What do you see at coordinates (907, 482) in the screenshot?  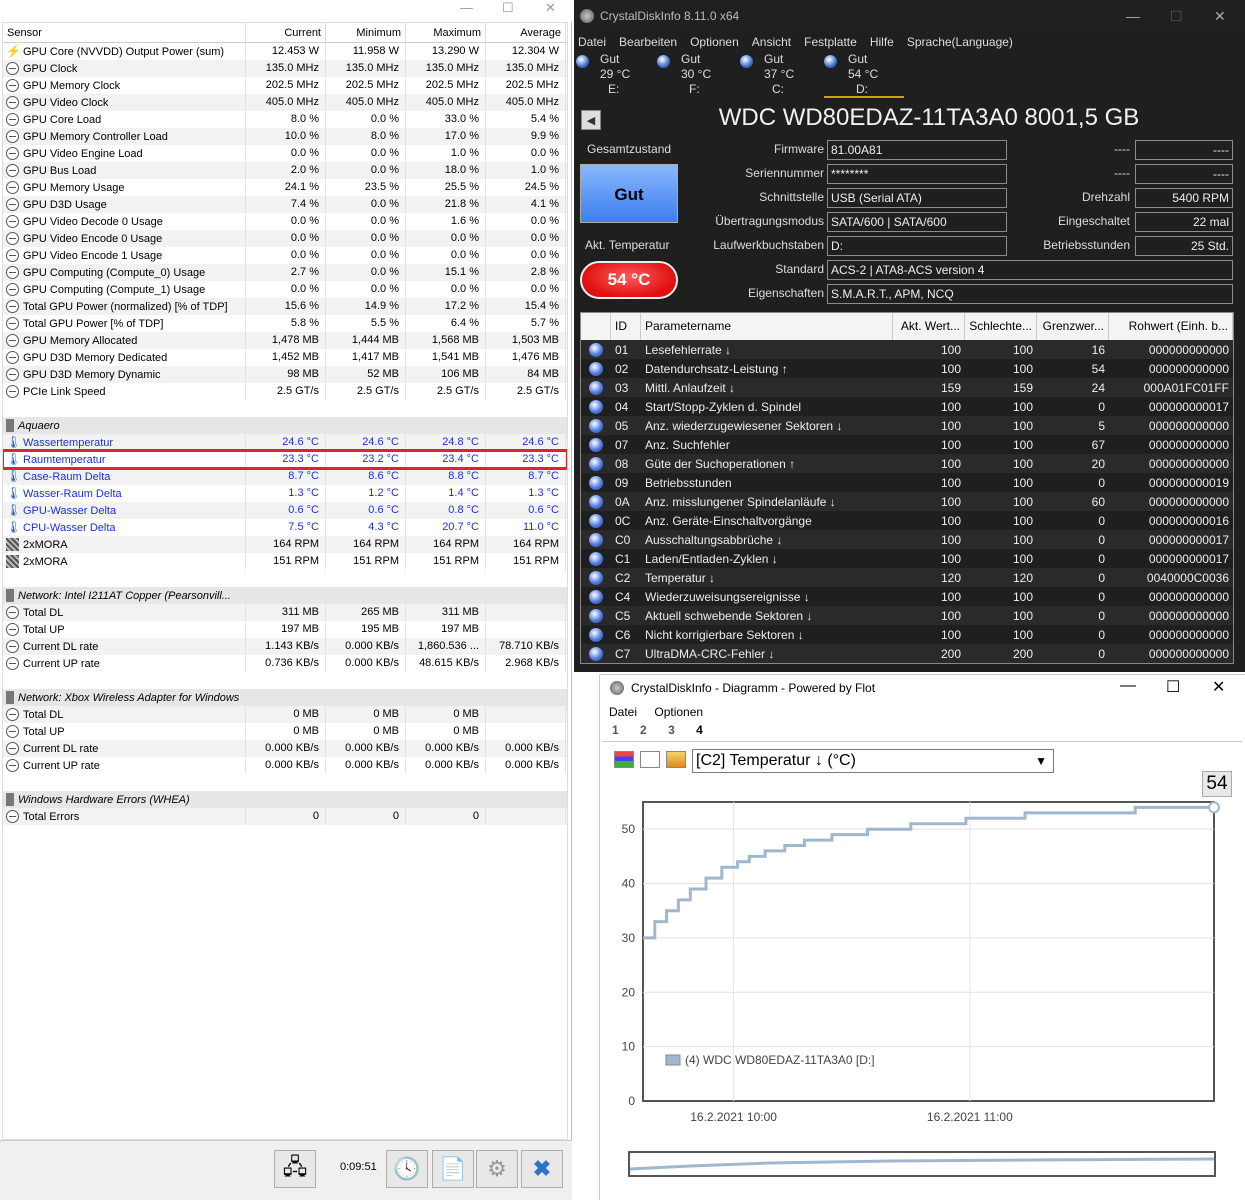 I see `smart-row: 09 Betriebsstunden 100 100 0 000000000019` at bounding box center [907, 482].